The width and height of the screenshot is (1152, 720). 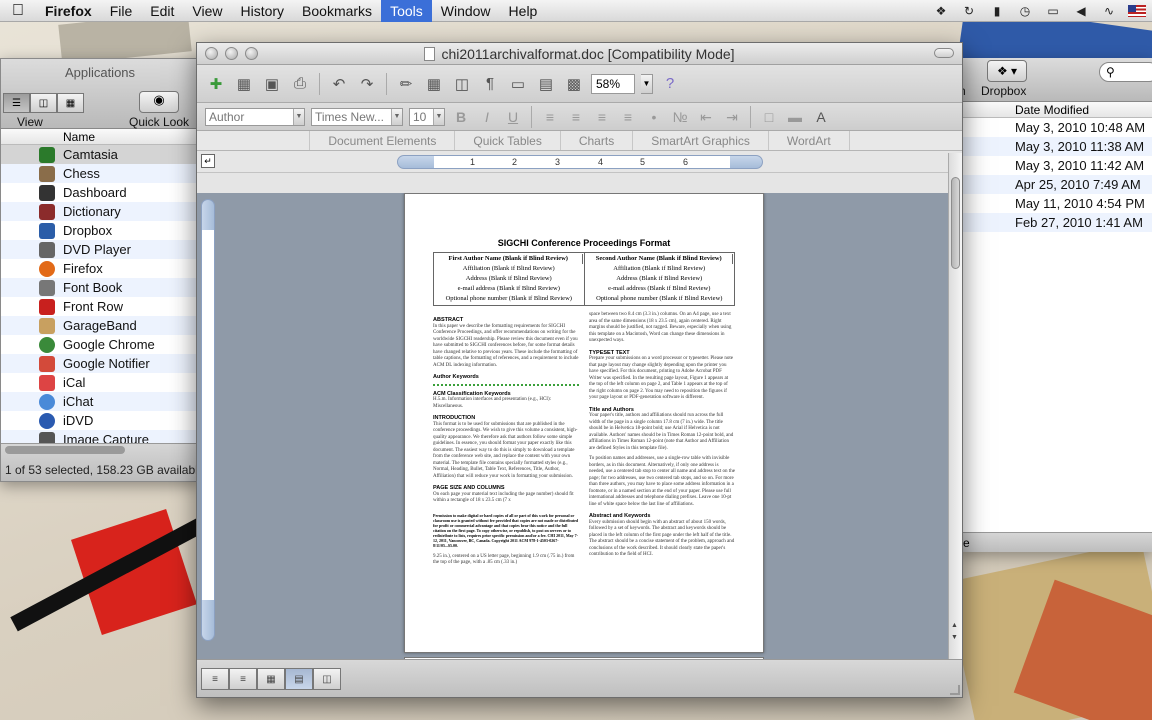 What do you see at coordinates (546, 84) in the screenshot?
I see `toolbox-icon: ▤` at bounding box center [546, 84].